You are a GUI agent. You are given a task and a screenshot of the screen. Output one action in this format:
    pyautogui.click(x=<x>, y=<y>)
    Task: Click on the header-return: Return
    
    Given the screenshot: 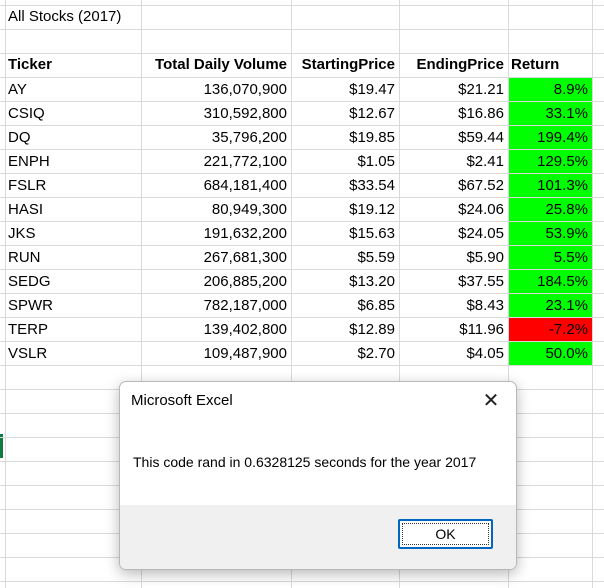 What is the action you would take?
    pyautogui.click(x=550, y=65)
    